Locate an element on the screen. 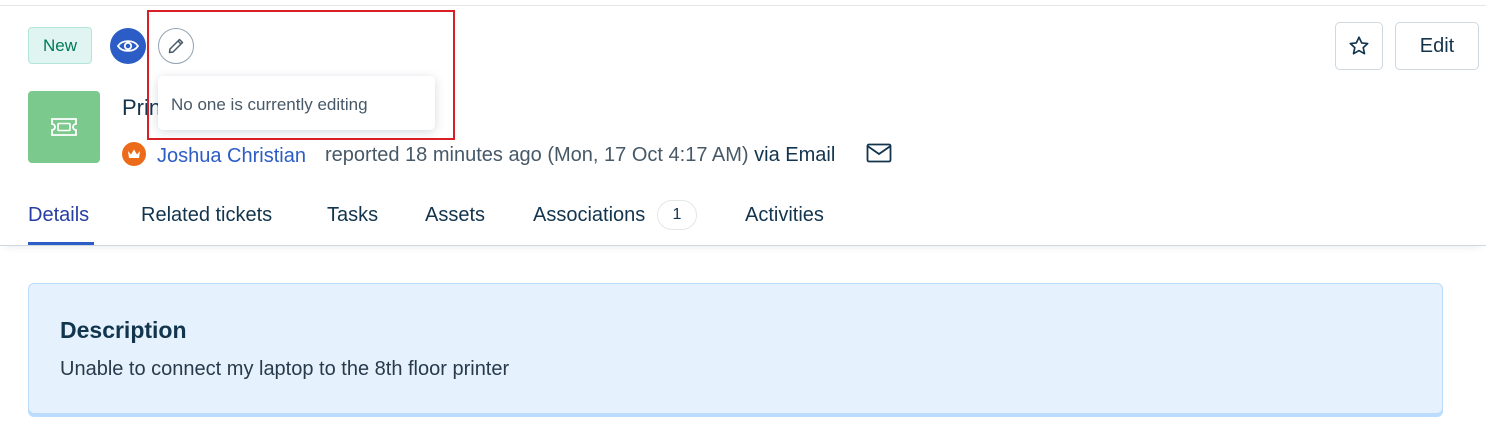 Image resolution: width=1486 pixels, height=438 pixels. associations-count-badge: 1 is located at coordinates (677, 215).